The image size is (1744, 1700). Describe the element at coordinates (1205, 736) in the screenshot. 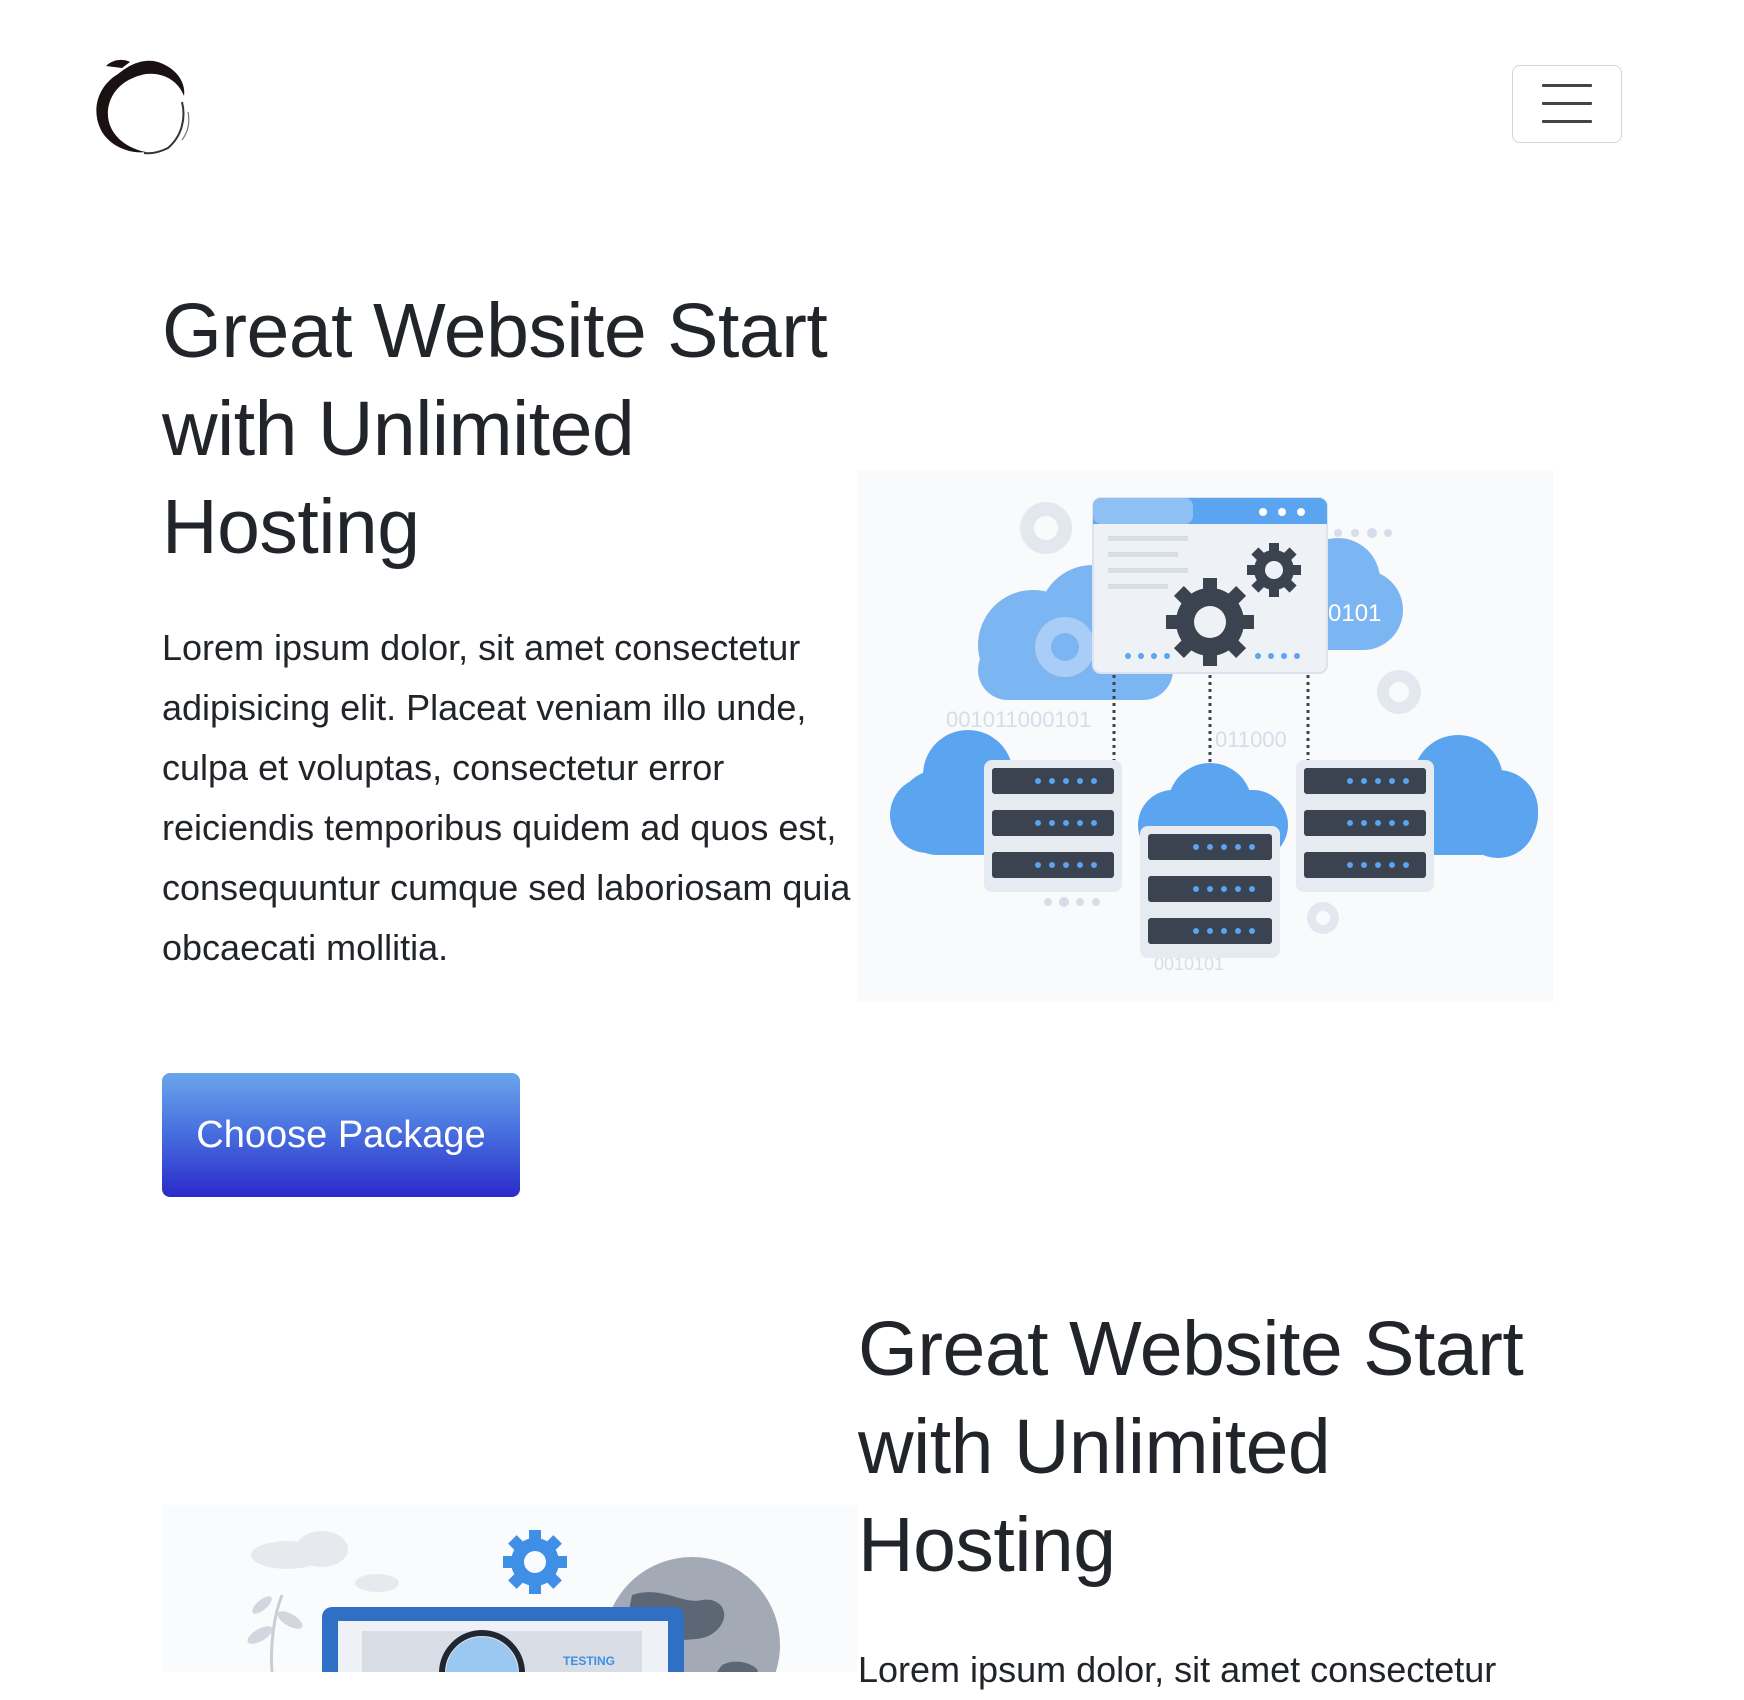

I see `cloud-hosting-illustration: 0101 001011000101 011000 0010101` at that location.